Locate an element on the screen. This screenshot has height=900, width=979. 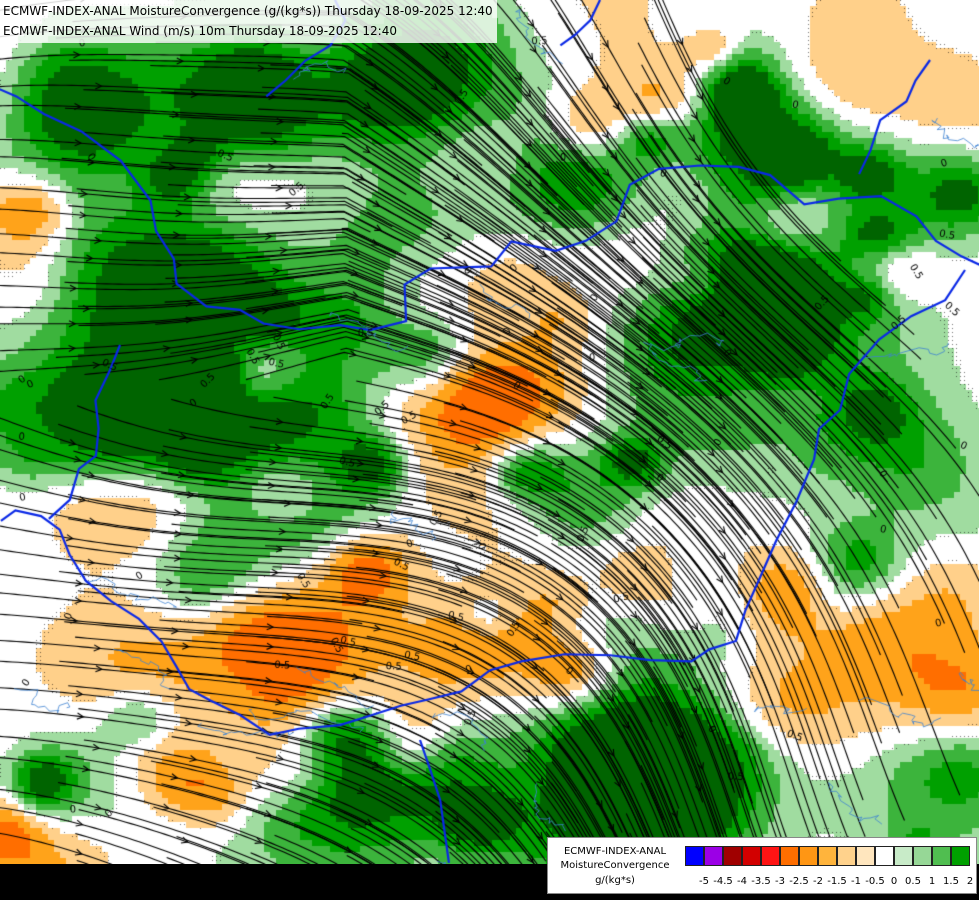
legend-tick-label: -4 is located at coordinates (742, 881).